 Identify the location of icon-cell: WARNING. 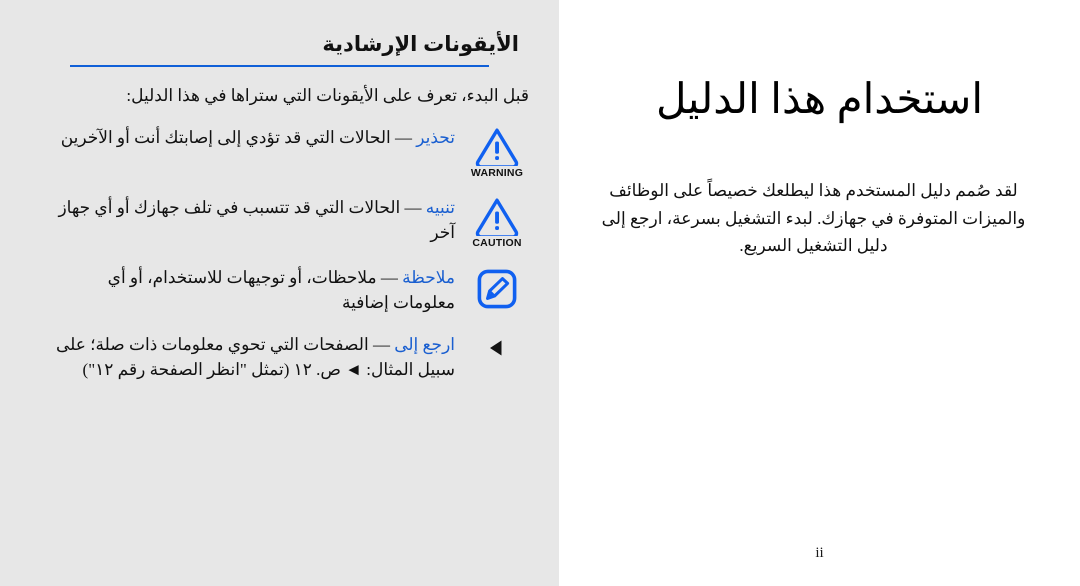
(497, 152).